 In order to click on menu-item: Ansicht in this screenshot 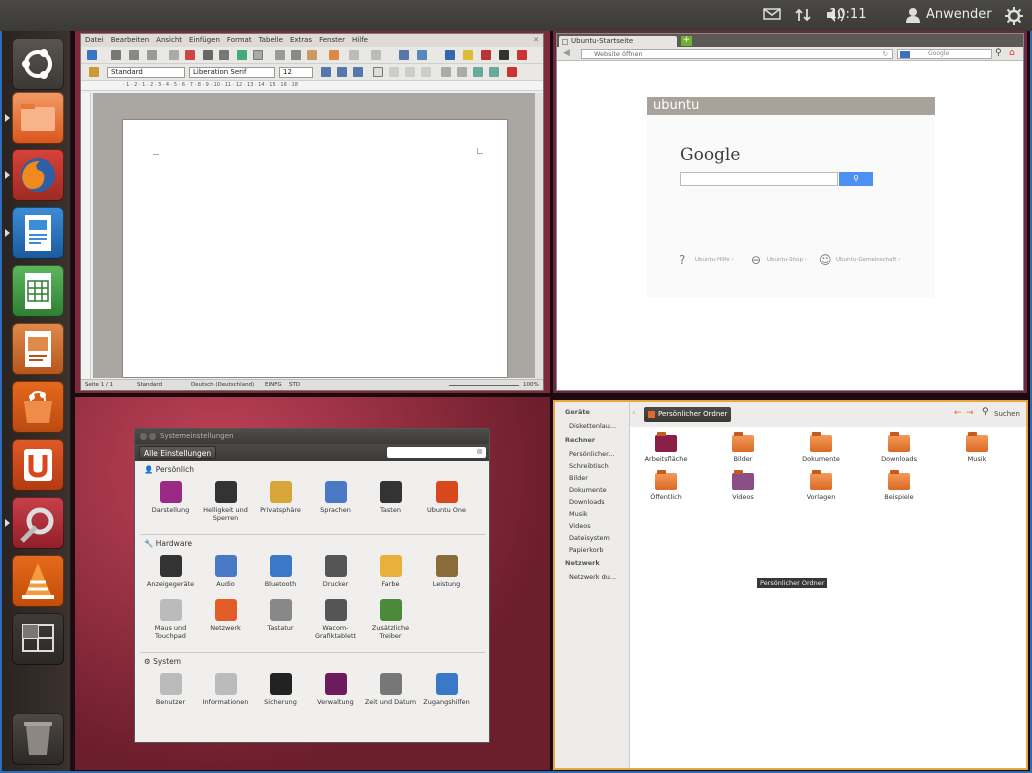, I will do `click(169, 40)`.